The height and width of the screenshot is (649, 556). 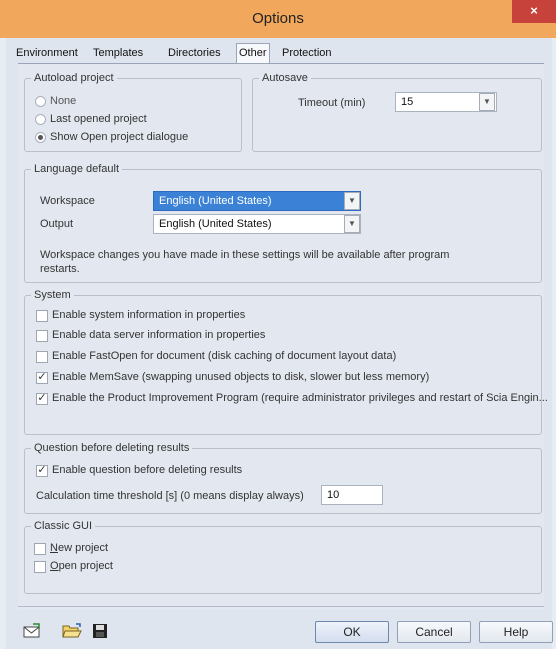 I want to click on open-project-checkbox, so click(x=40, y=567).